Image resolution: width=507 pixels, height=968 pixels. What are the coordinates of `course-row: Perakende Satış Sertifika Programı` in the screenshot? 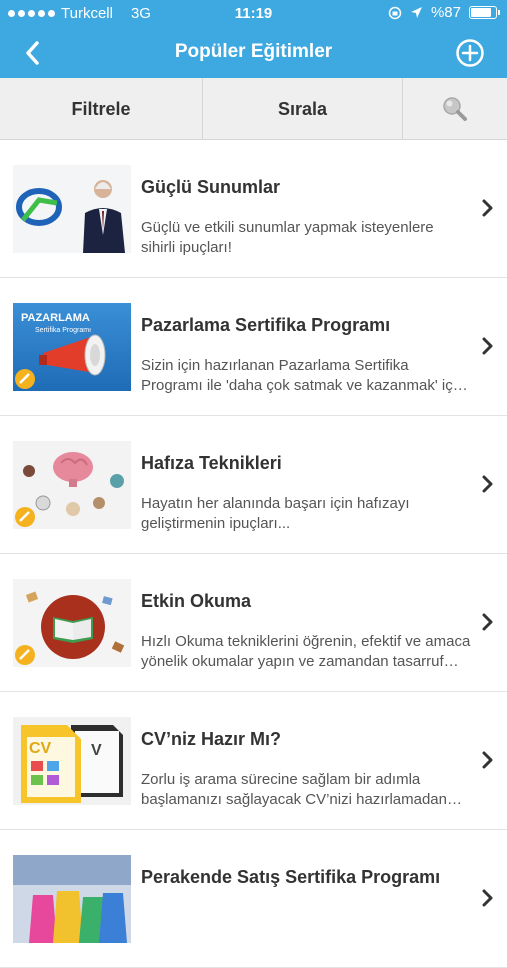 It's located at (253, 899).